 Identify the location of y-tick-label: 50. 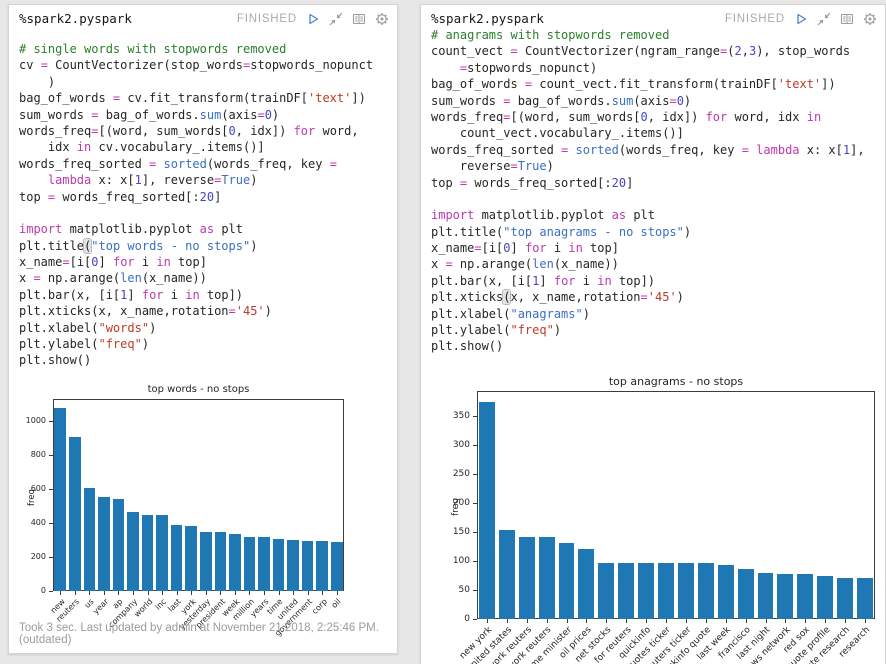
(464, 590).